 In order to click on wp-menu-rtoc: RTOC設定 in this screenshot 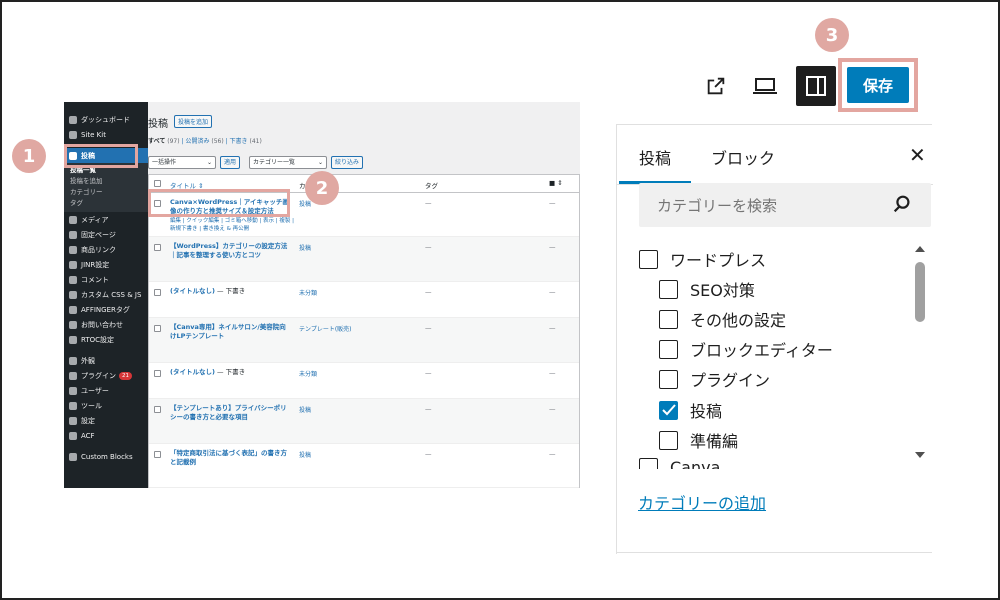, I will do `click(106, 339)`.